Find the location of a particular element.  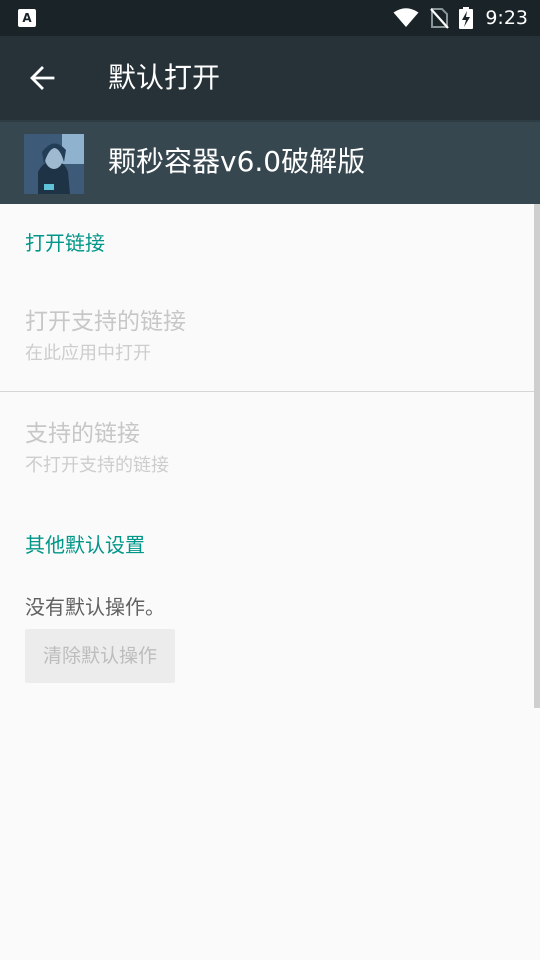

arrow-left-icon is located at coordinates (42, 78).